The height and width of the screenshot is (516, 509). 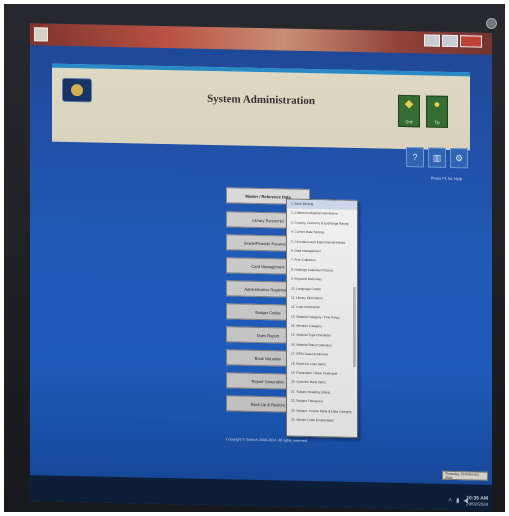 What do you see at coordinates (261, 39) in the screenshot?
I see `window-titlebar` at bounding box center [261, 39].